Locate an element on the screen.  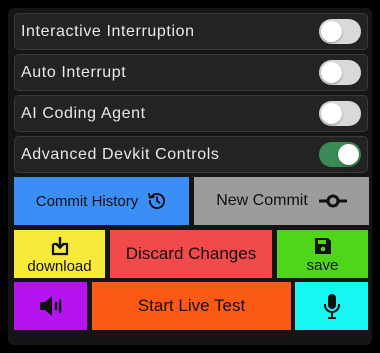
speaker-button is located at coordinates (50, 306).